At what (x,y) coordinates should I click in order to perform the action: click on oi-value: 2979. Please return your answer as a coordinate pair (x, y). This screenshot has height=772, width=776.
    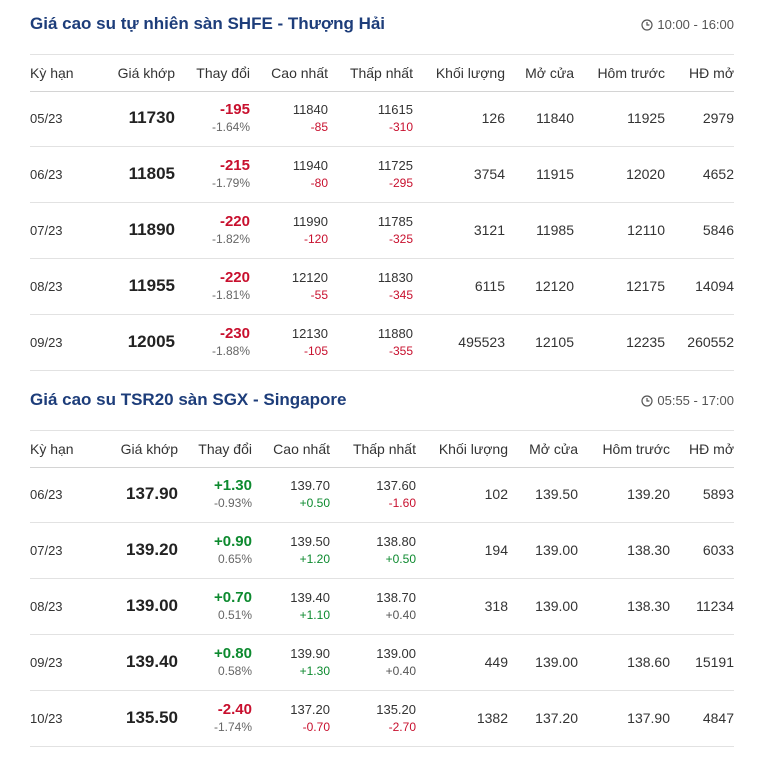
    Looking at the image, I should click on (718, 118).